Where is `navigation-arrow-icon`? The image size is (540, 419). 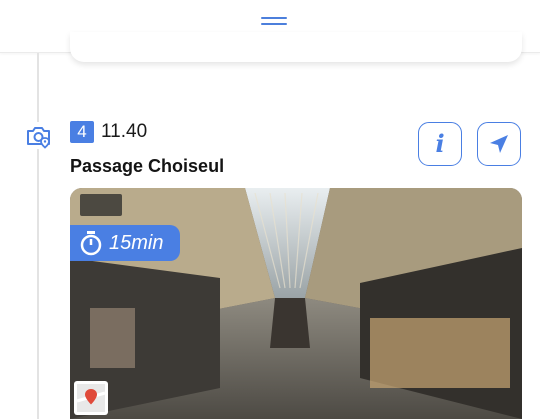 navigation-arrow-icon is located at coordinates (499, 144).